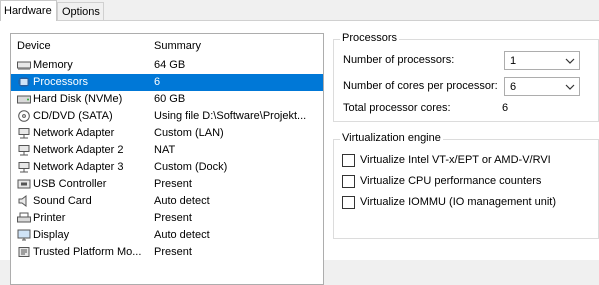 The height and width of the screenshot is (285, 599). I want to click on virtualize-vtx-checkbox, so click(348, 160).